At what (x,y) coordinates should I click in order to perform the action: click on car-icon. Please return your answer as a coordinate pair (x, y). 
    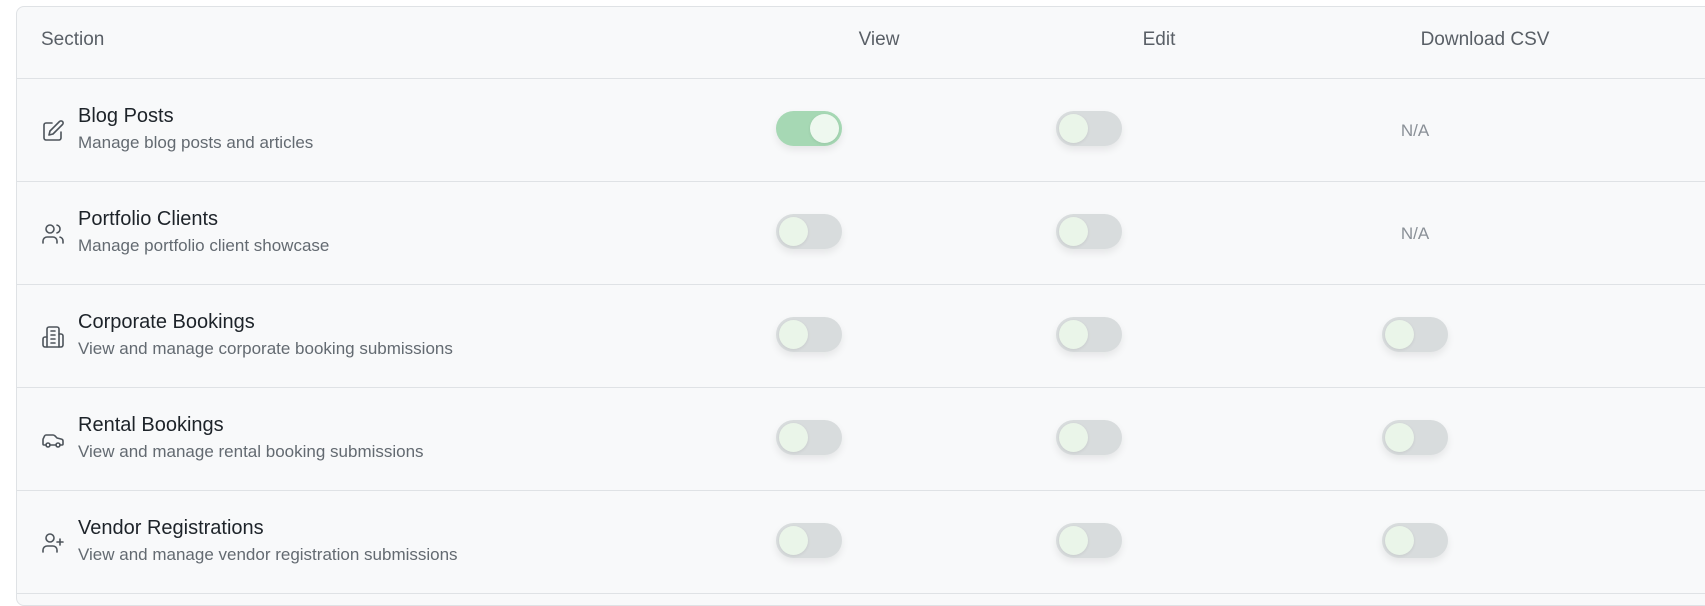
    Looking at the image, I should click on (53, 440).